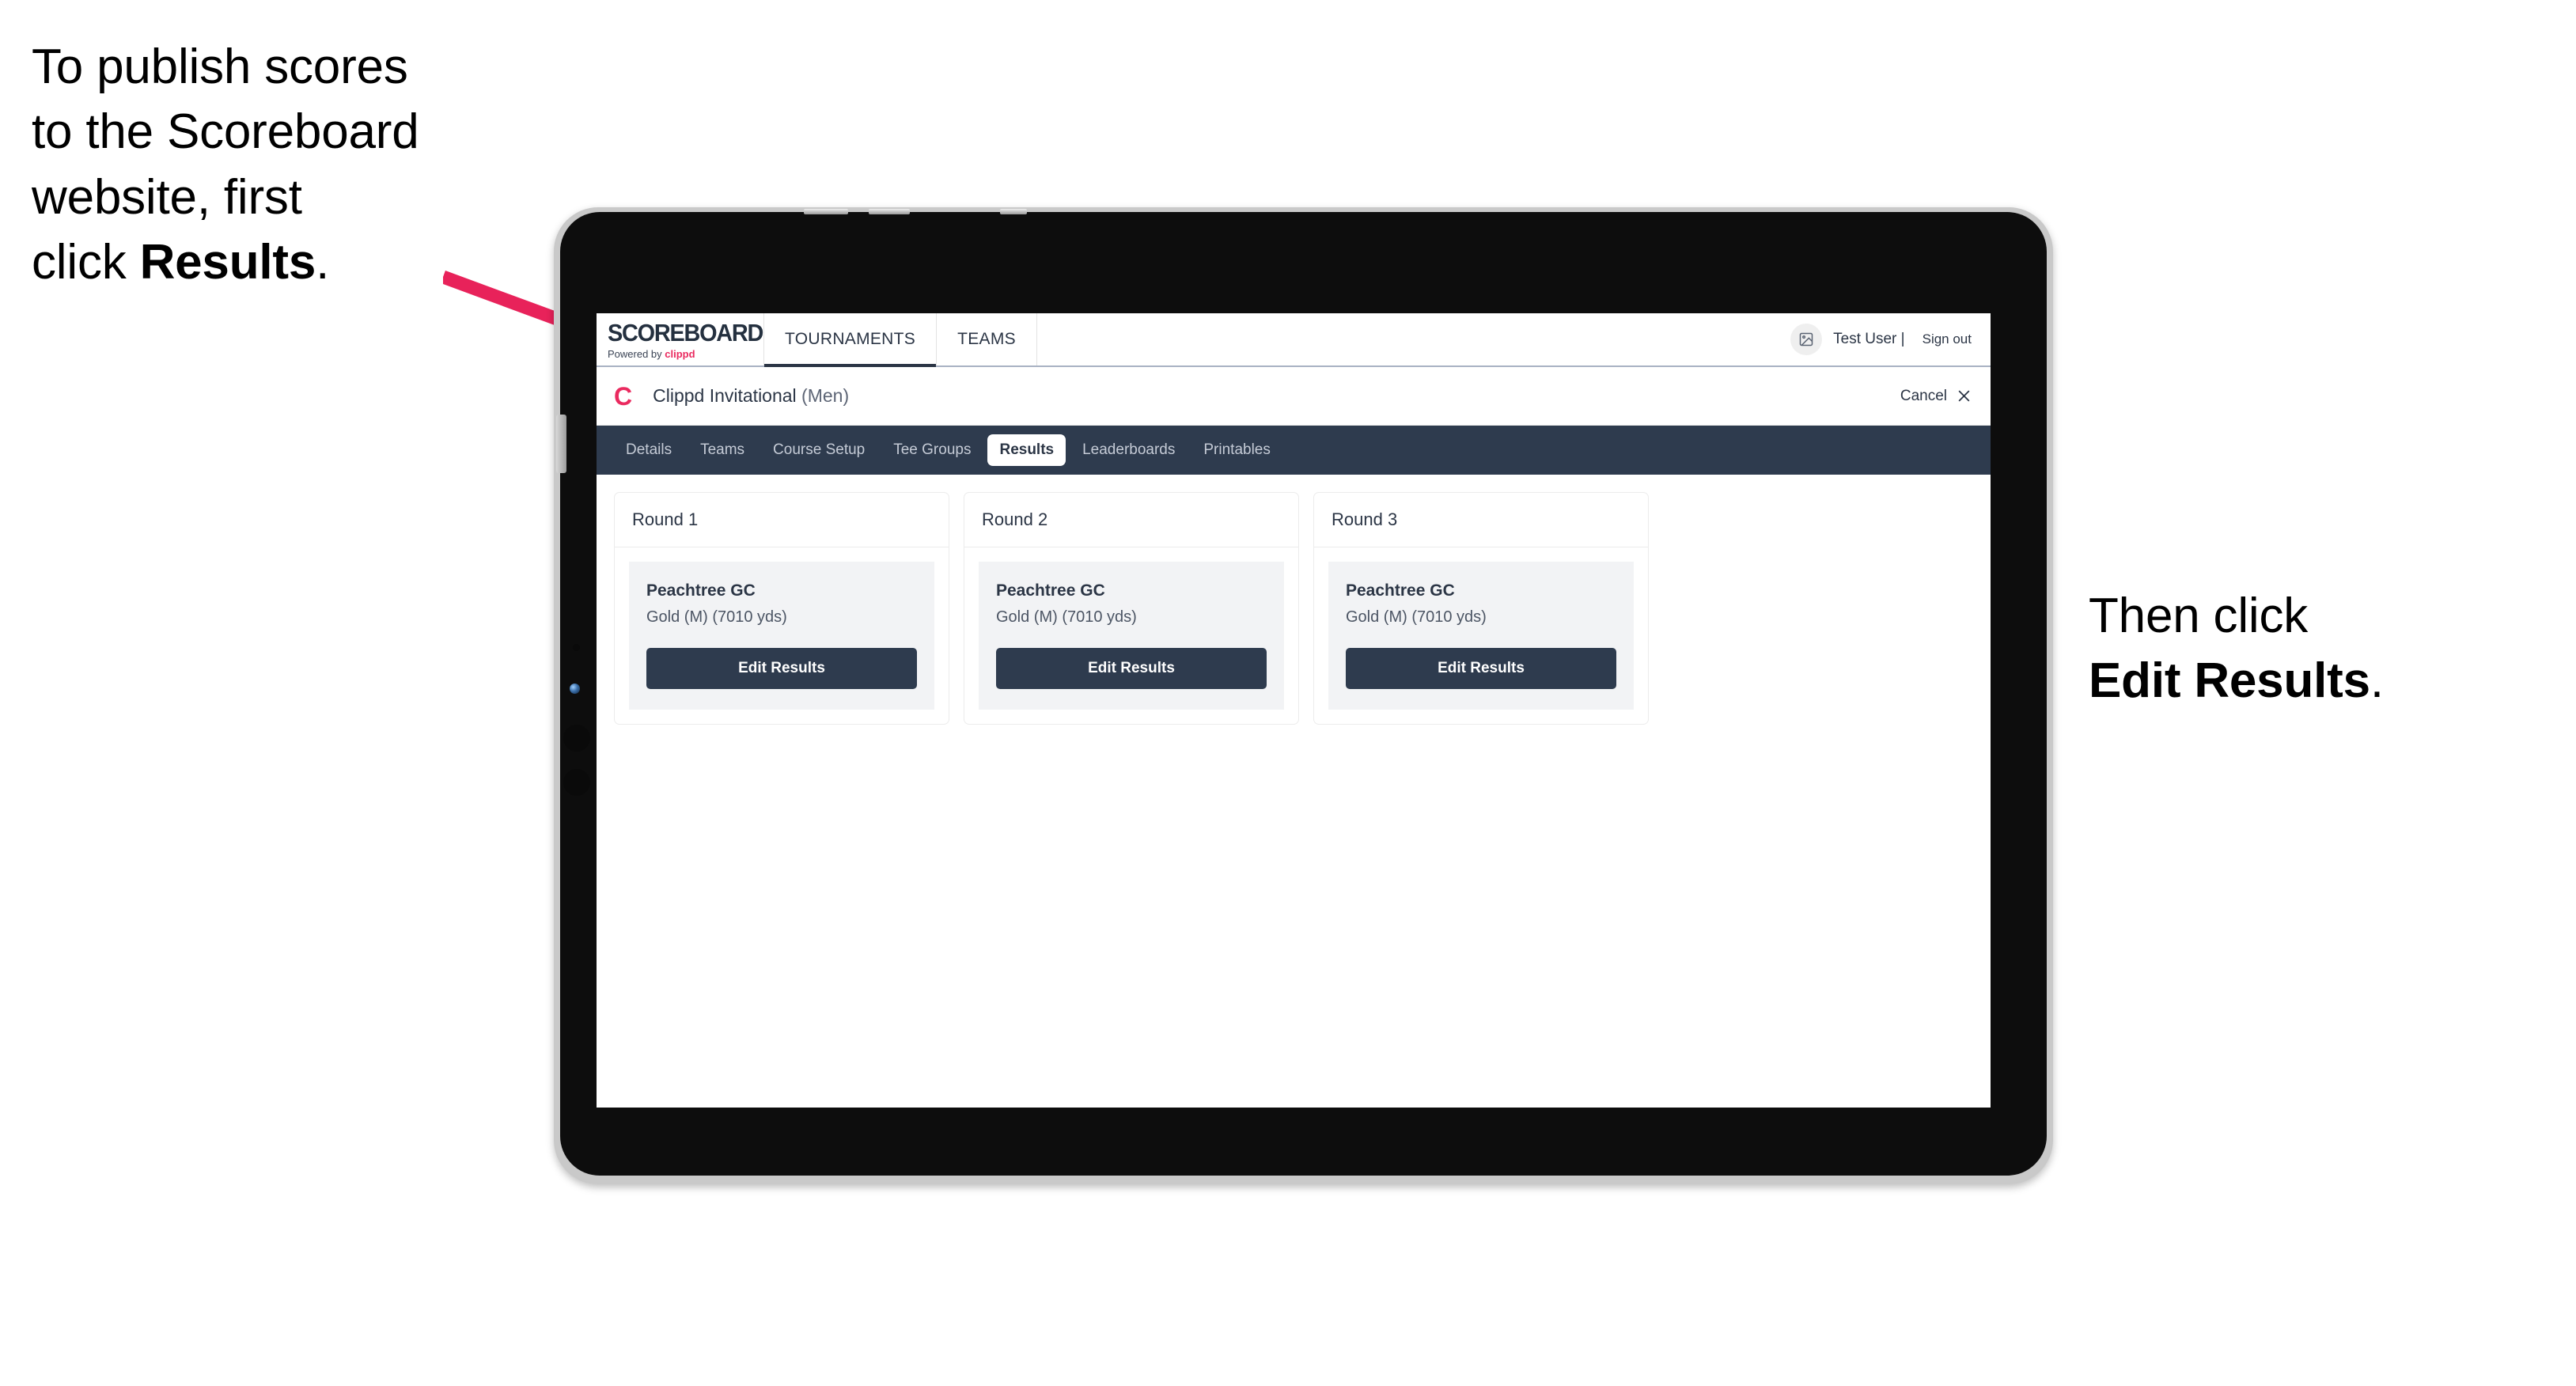 Image resolution: width=2576 pixels, height=1386 pixels. Describe the element at coordinates (2377, 681) in the screenshot. I see `annotation-right-line2-suffix: .` at that location.